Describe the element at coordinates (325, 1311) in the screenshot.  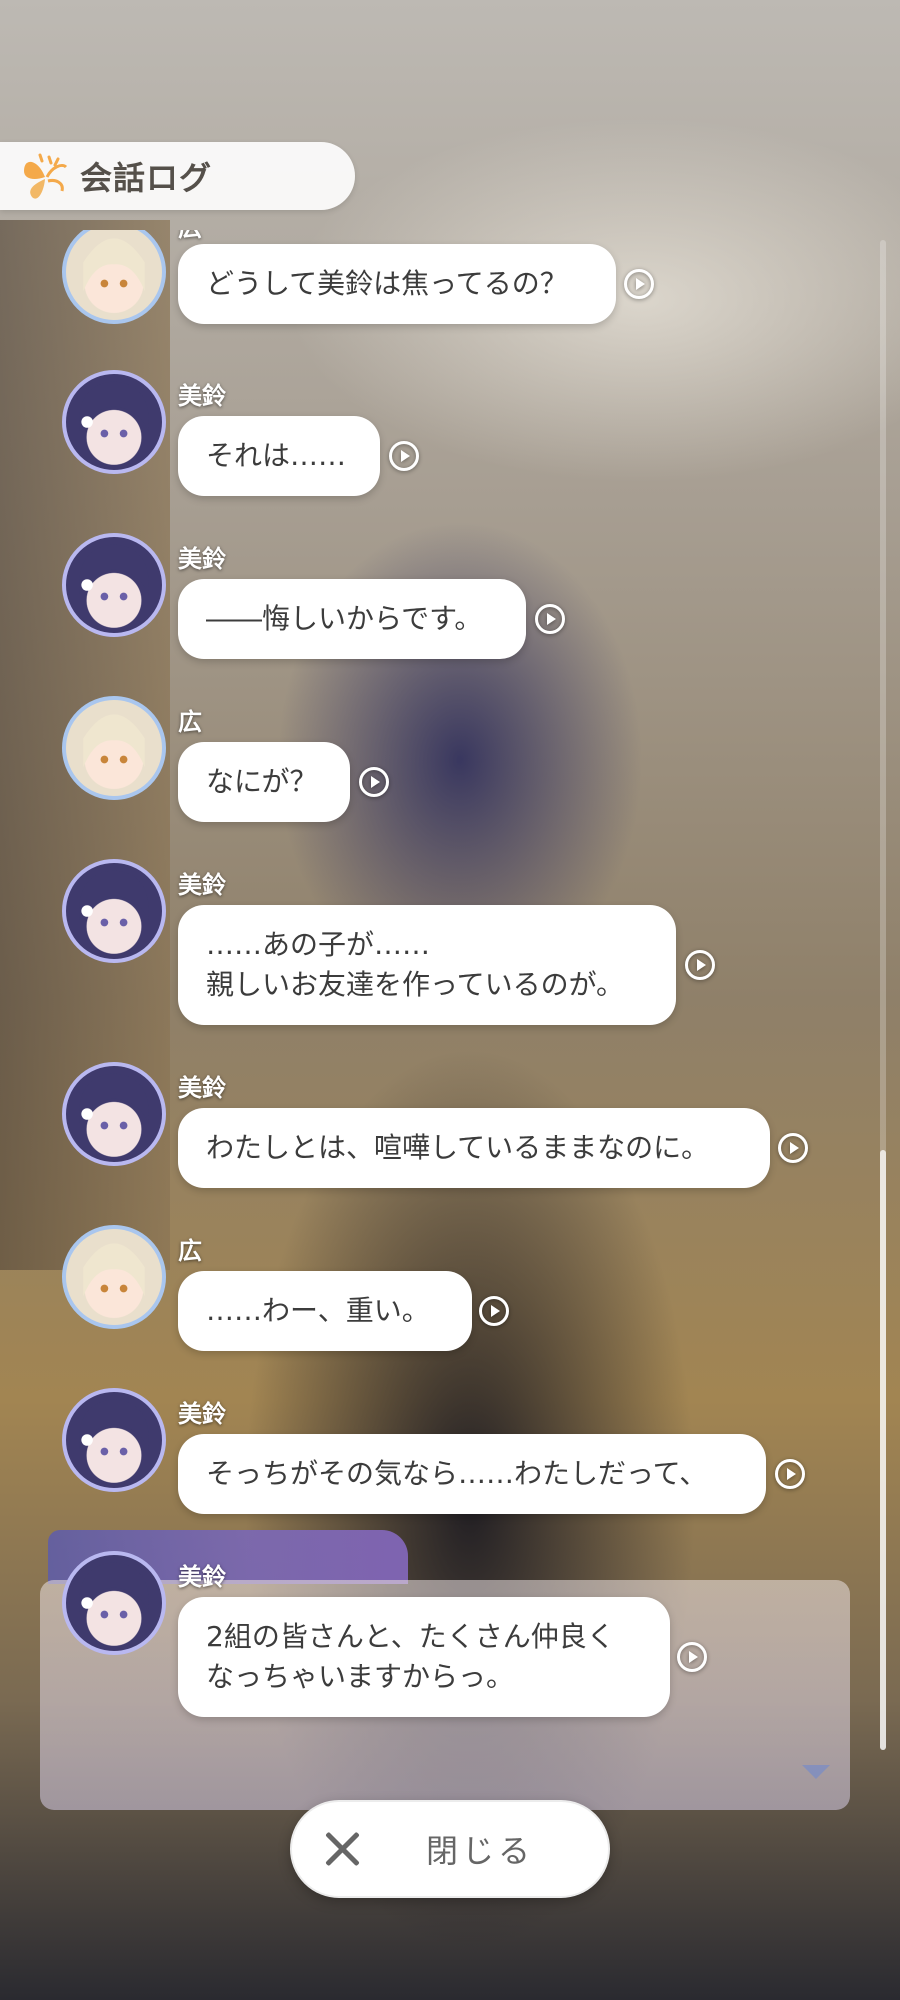
I see `dialogue-bubble: ……わー、重い。` at that location.